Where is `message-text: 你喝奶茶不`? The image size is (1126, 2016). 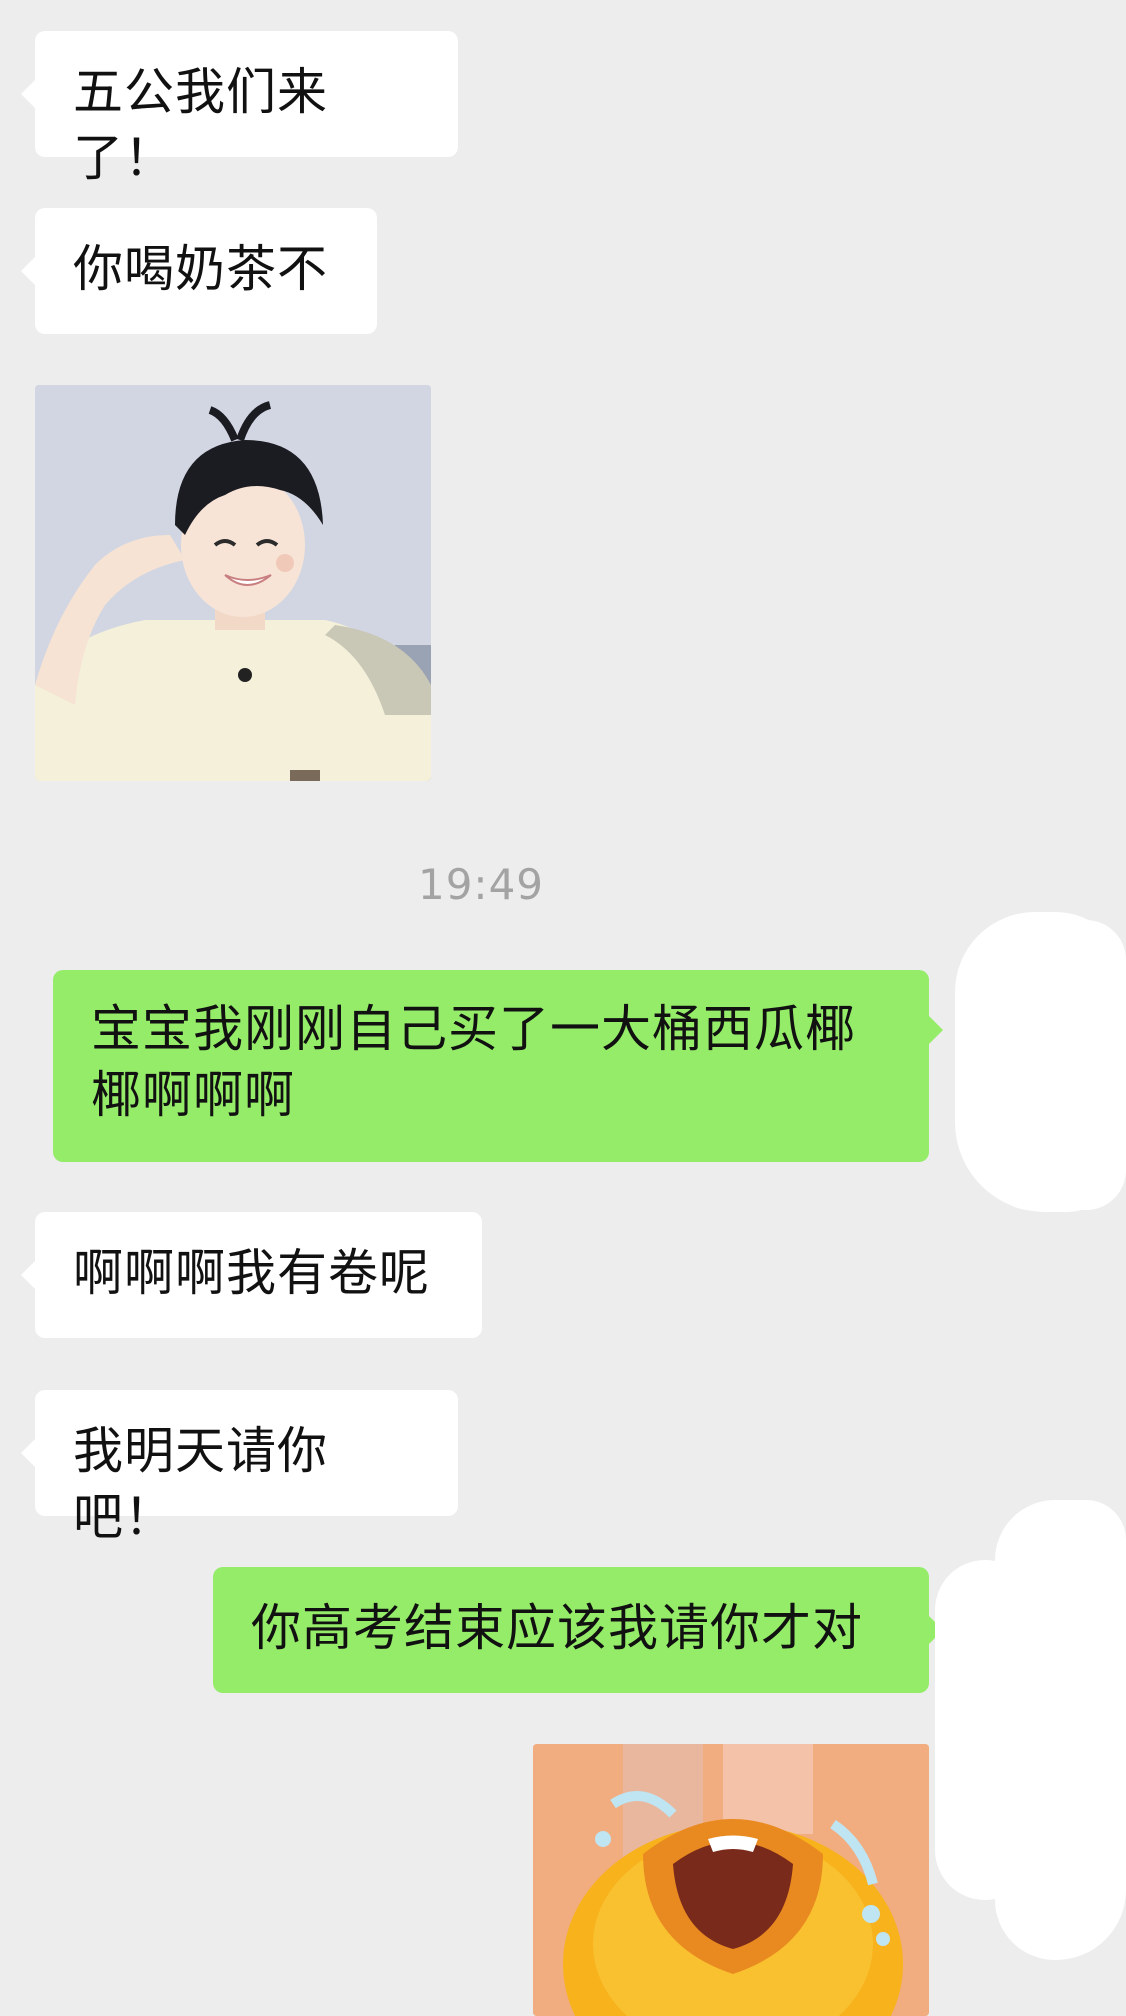 message-text: 你喝奶茶不 is located at coordinates (200, 269).